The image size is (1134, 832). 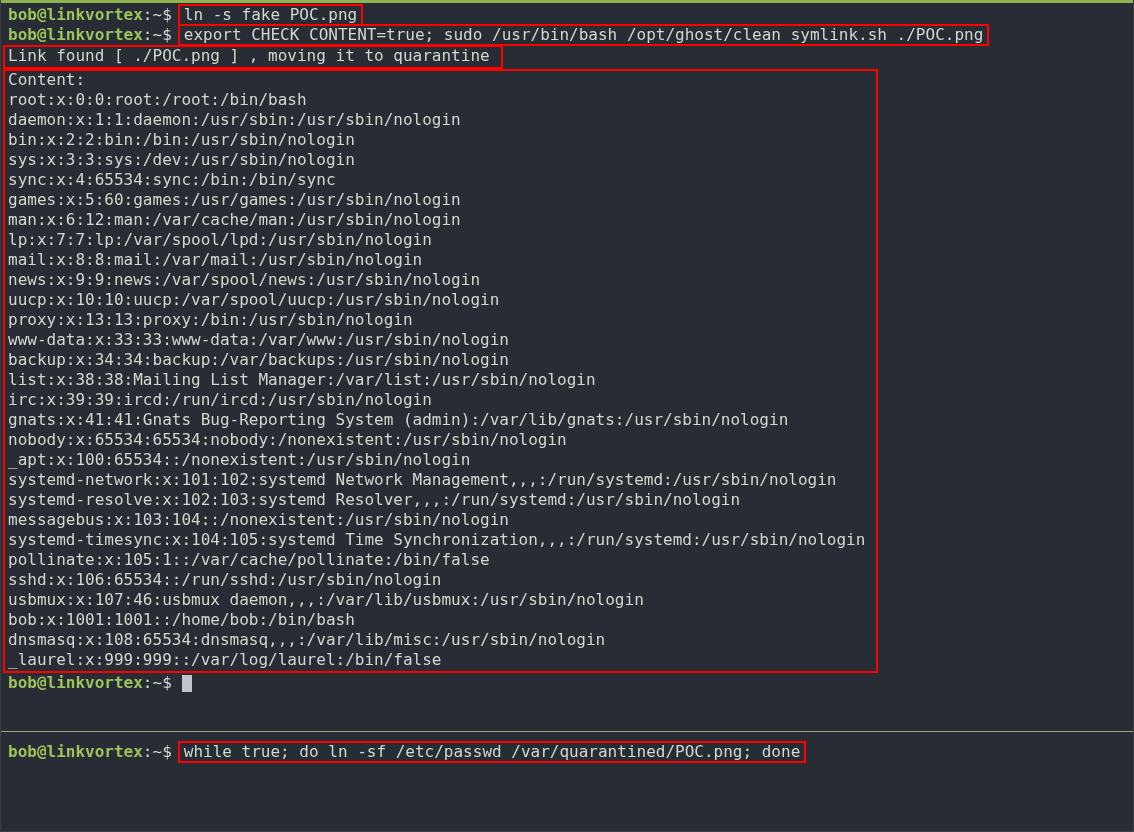 I want to click on output-line: root:x:0:0:root:/root:/bin/bash, so click(x=158, y=101).